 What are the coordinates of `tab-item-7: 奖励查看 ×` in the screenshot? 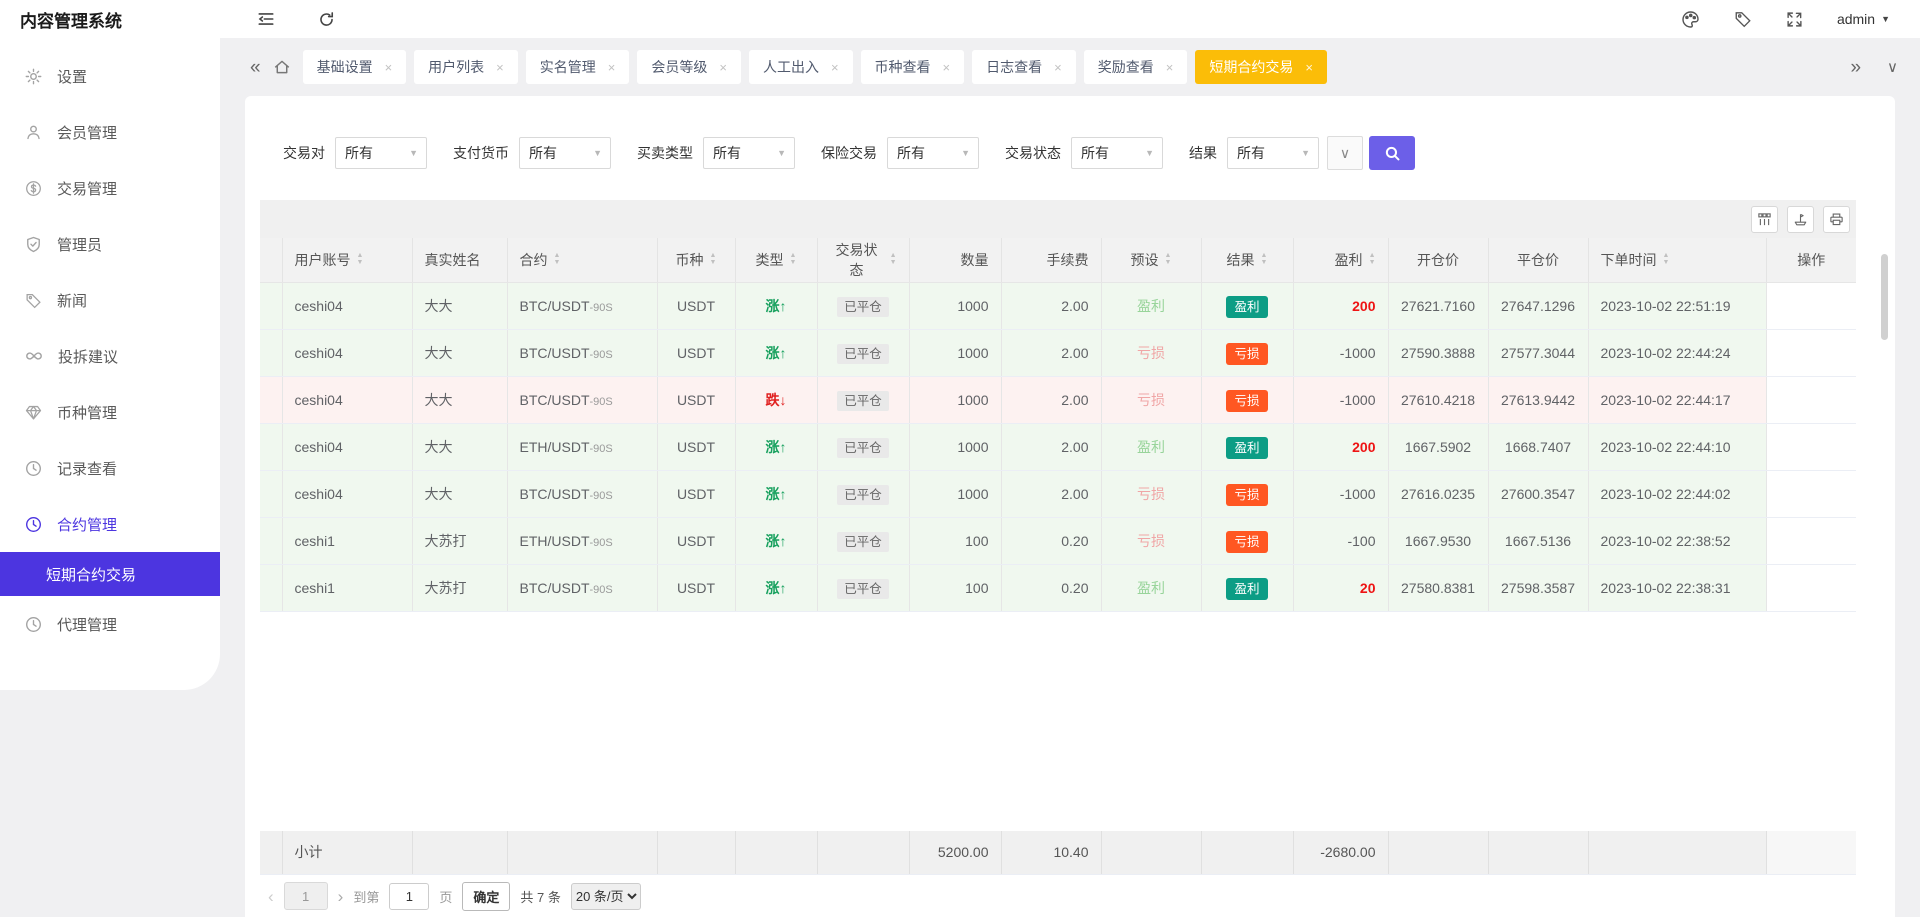 It's located at (1135, 67).